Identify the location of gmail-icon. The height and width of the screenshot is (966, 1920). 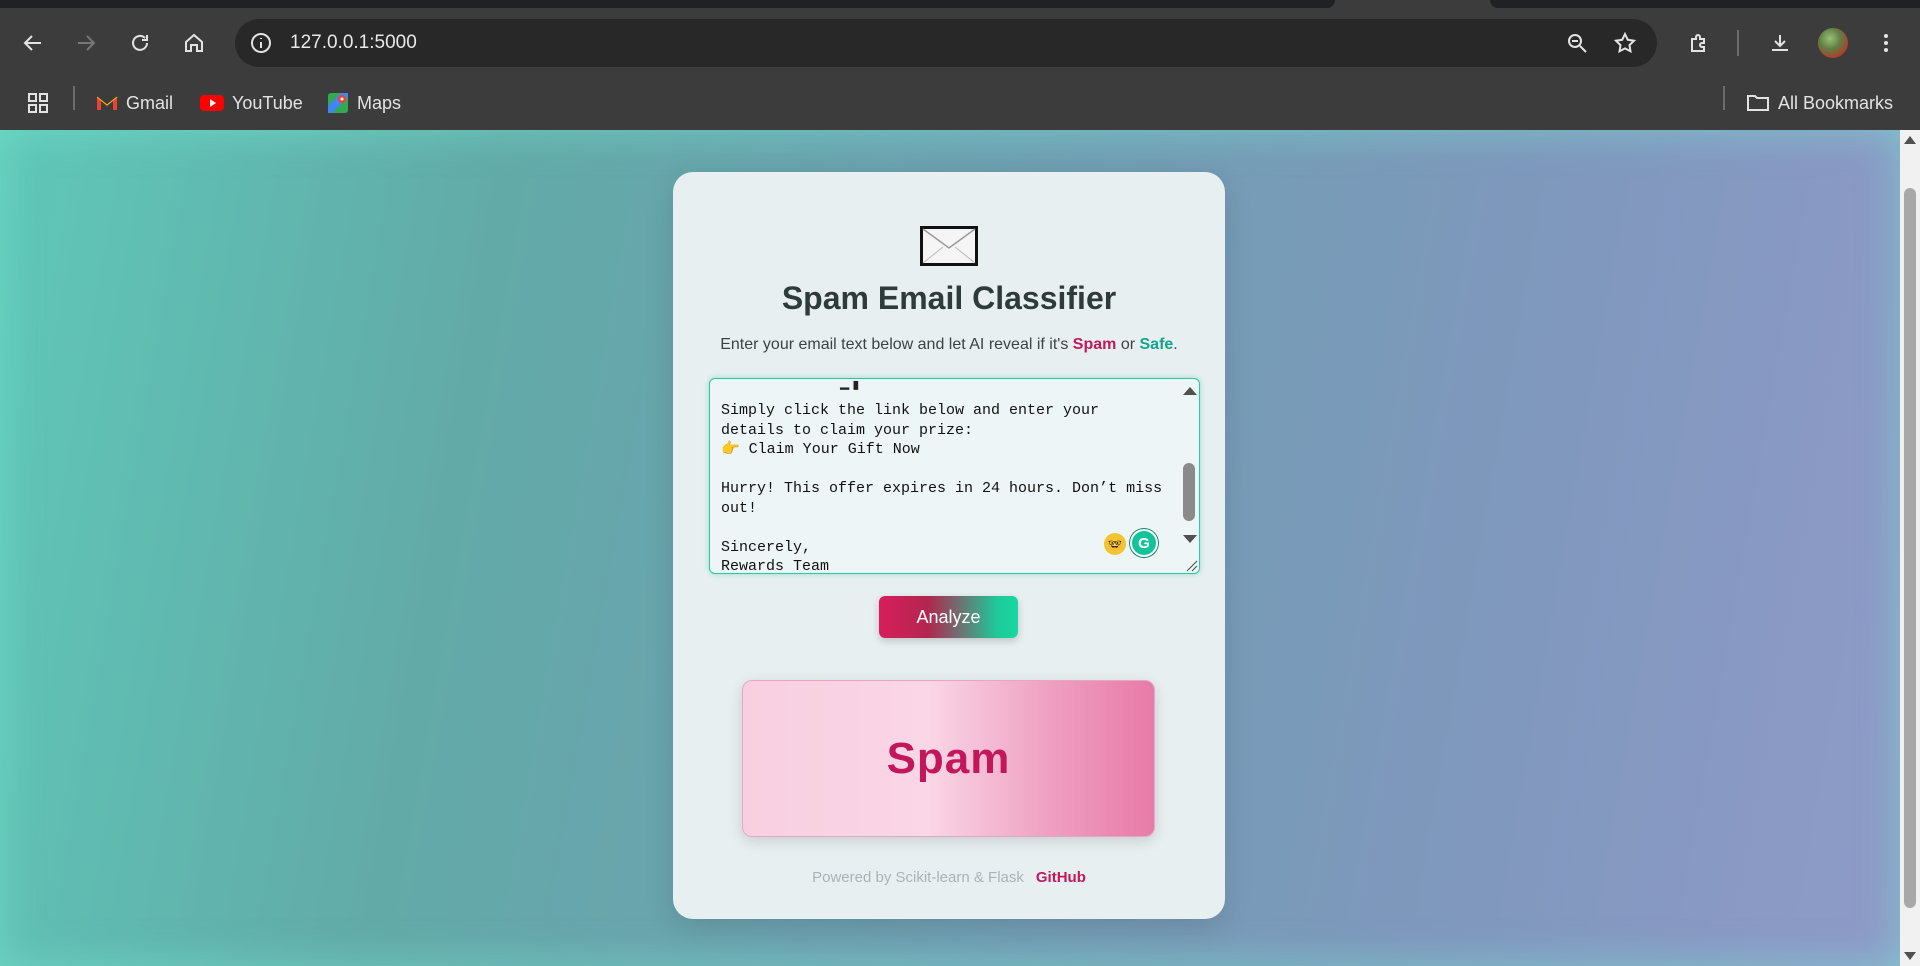
(107, 103).